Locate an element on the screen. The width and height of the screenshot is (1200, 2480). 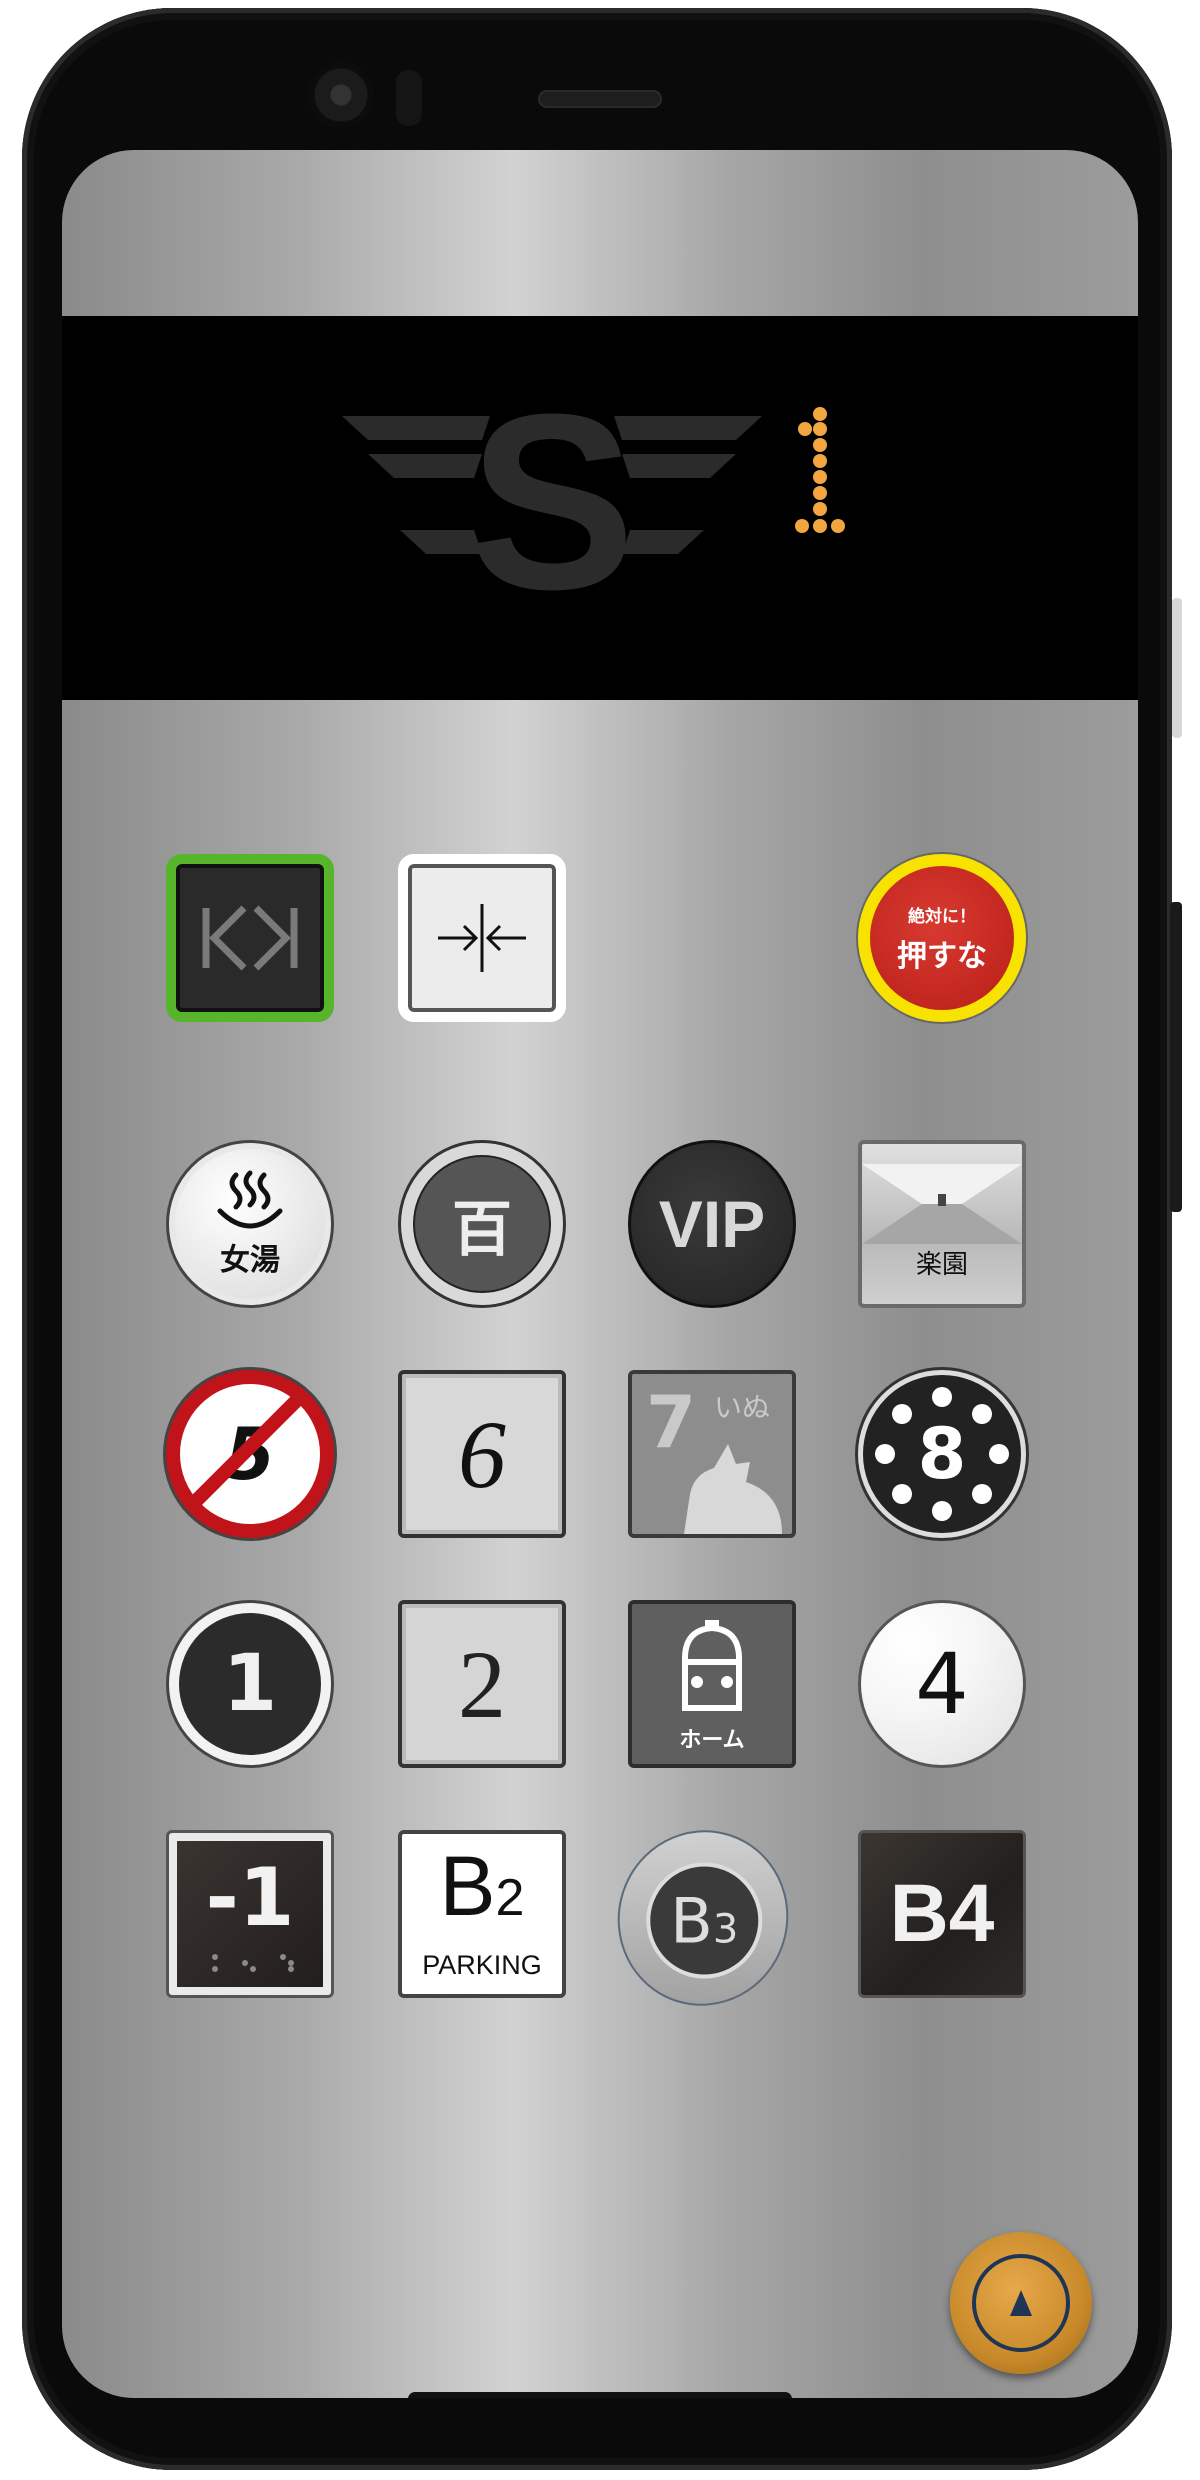
hot-spring-icon is located at coordinates (250, 1199).